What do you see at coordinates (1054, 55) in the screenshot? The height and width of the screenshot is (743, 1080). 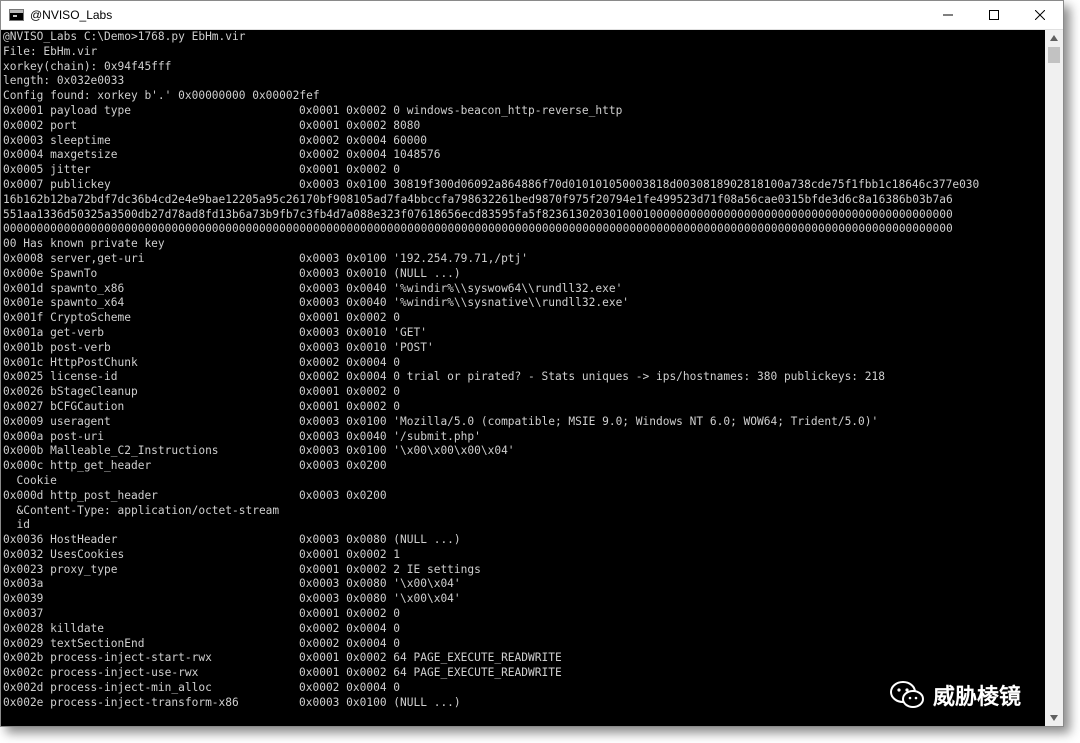 I see `scrollbar-thumb` at bounding box center [1054, 55].